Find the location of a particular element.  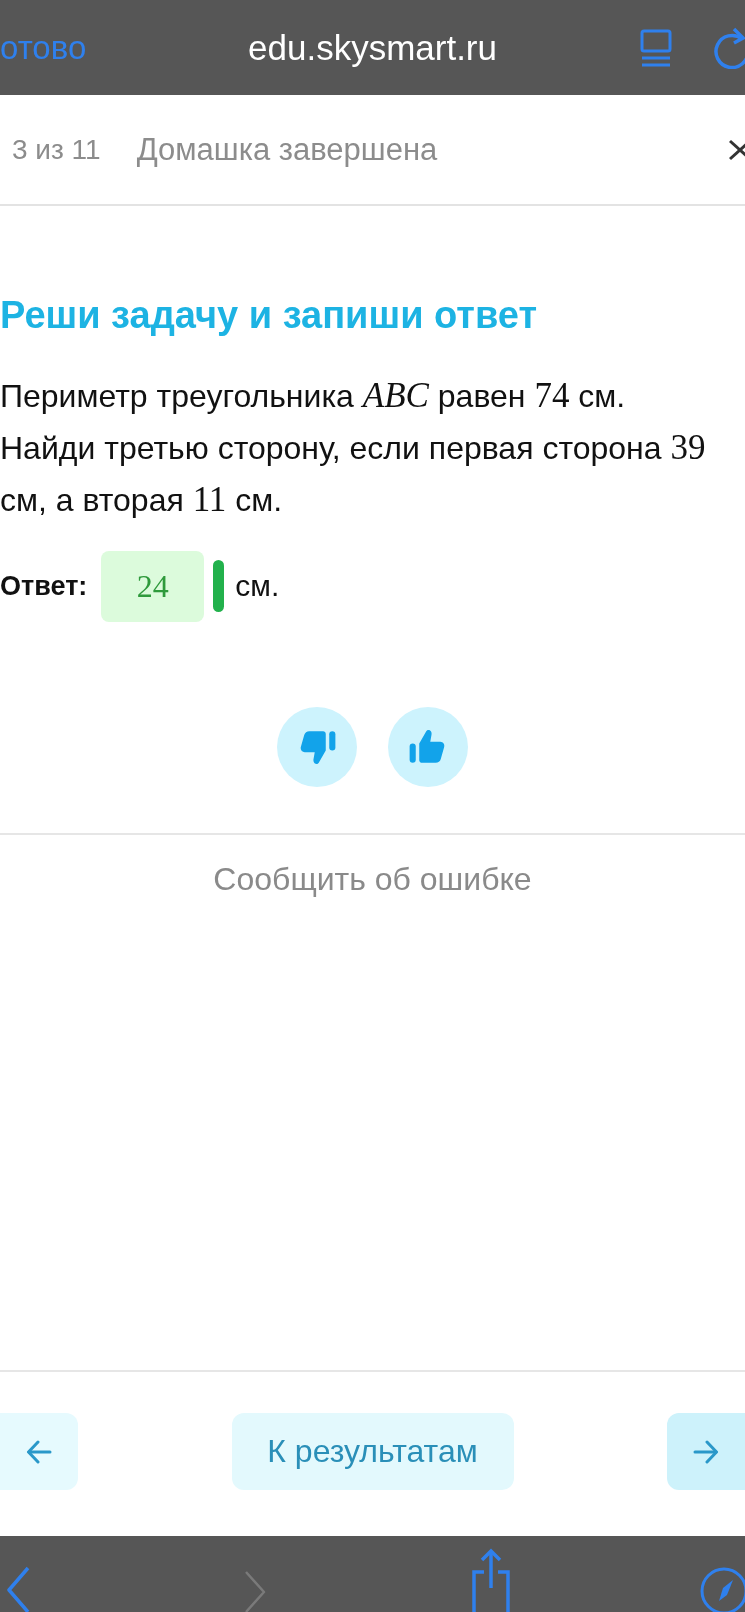

problem-text: Периметр треугольника ABC равен 74 см. Найди третью сторону, если первая сторона 39 см, а вторая 11 см. is located at coordinates (353, 448).